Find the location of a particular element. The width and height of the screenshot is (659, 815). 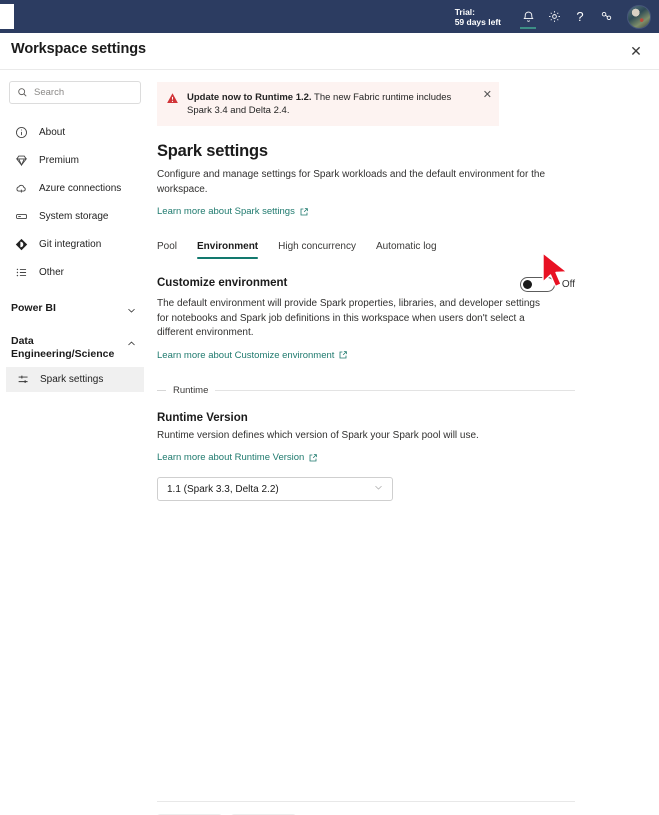

link-label: Learn more about Customize environment is located at coordinates (246, 355).